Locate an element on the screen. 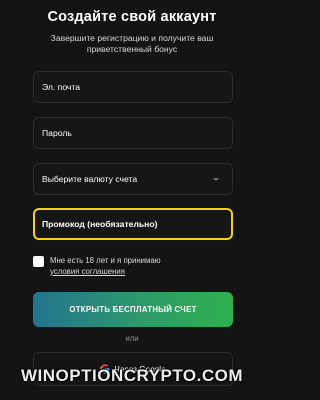 The width and height of the screenshot is (320, 400). open-free-account-label: ОТКРЫТЬ БЕСПЛАТНЫЙ СЧЕТ is located at coordinates (133, 309).